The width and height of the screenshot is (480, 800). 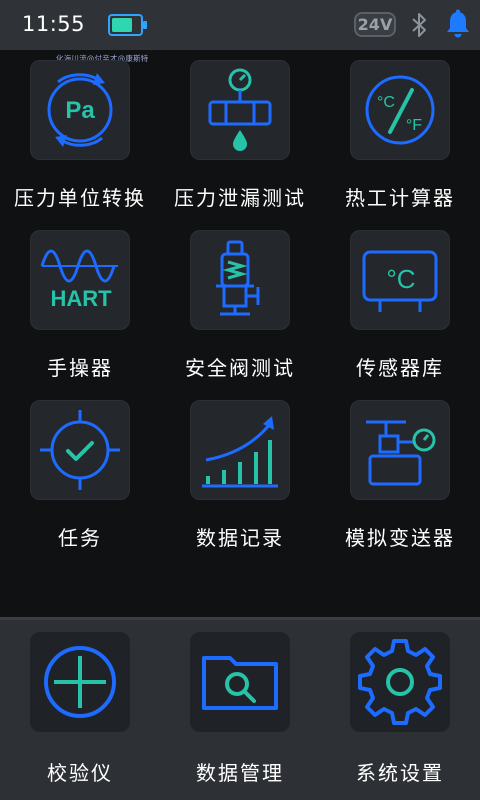 I want to click on leak-test-icon, so click(x=240, y=109).